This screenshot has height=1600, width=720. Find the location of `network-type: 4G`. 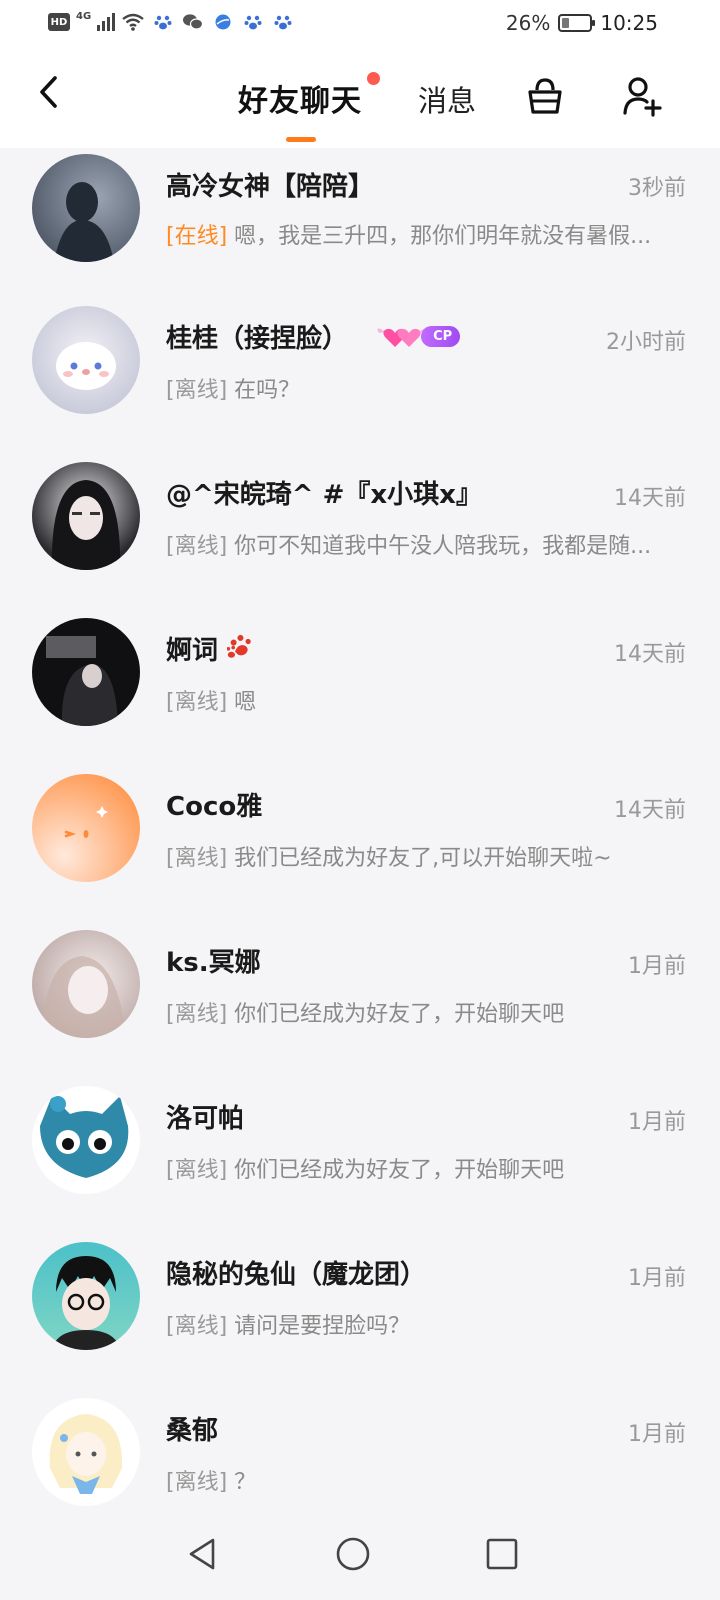

network-type: 4G is located at coordinates (84, 16).